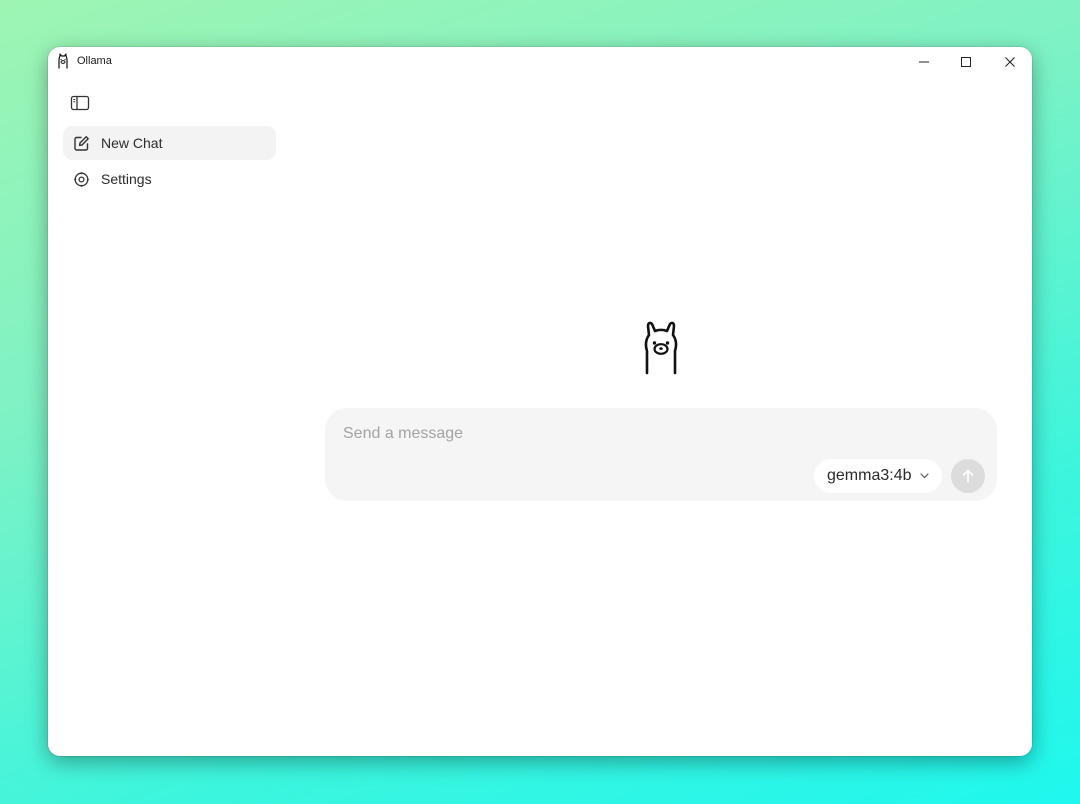  I want to click on sidebar-item-label: New Chat, so click(132, 143).